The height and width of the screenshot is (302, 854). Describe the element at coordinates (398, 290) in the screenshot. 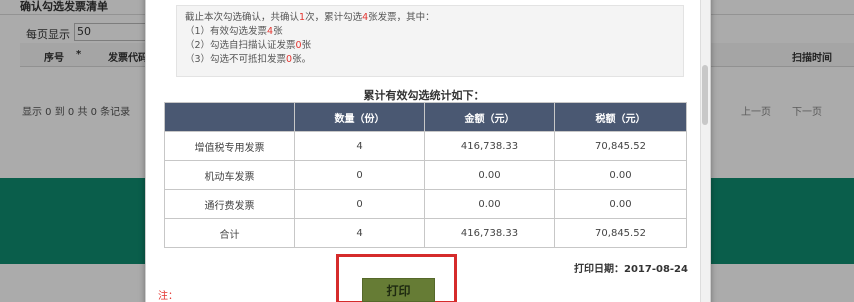

I see `print-button: 打印` at that location.